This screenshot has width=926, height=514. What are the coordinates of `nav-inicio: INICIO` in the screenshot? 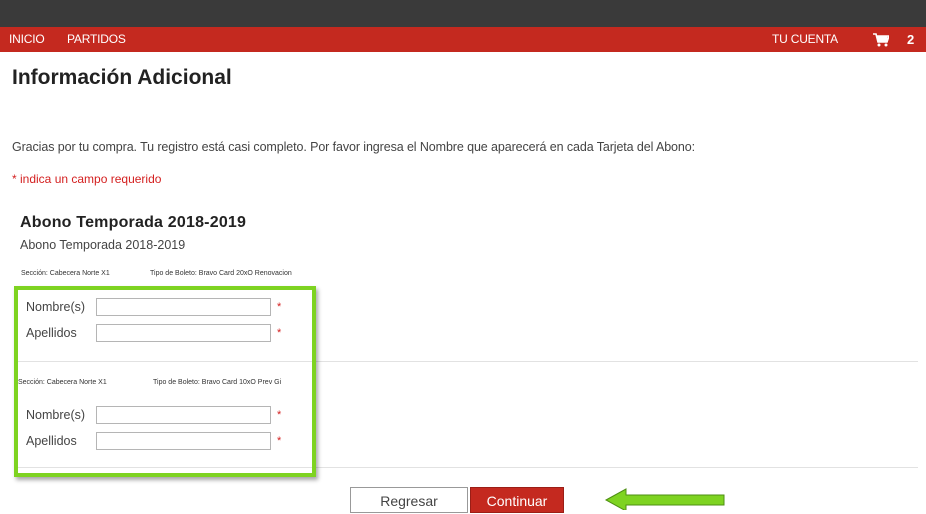 It's located at (27, 39).